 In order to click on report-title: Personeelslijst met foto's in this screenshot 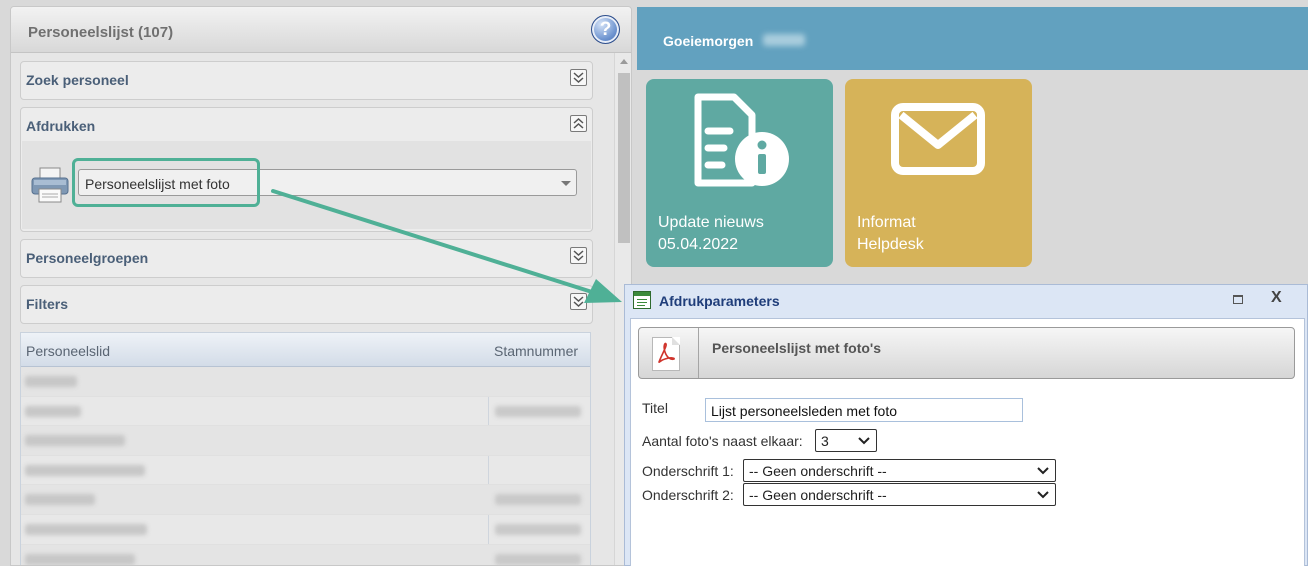, I will do `click(797, 348)`.